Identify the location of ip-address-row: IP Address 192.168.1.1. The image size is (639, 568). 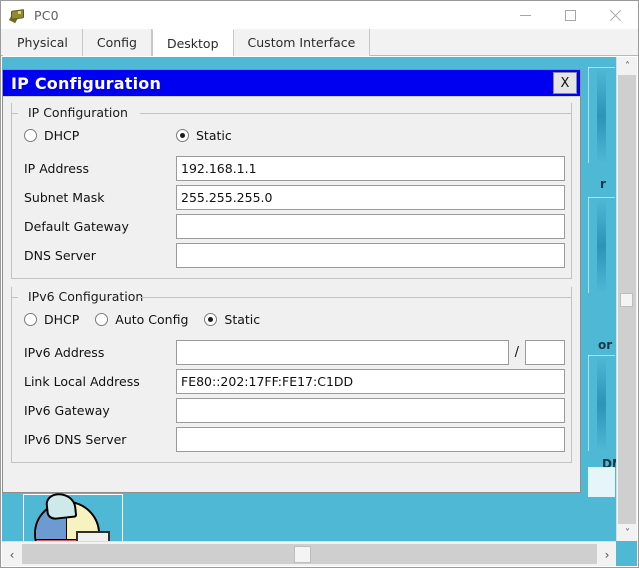
(294, 168).